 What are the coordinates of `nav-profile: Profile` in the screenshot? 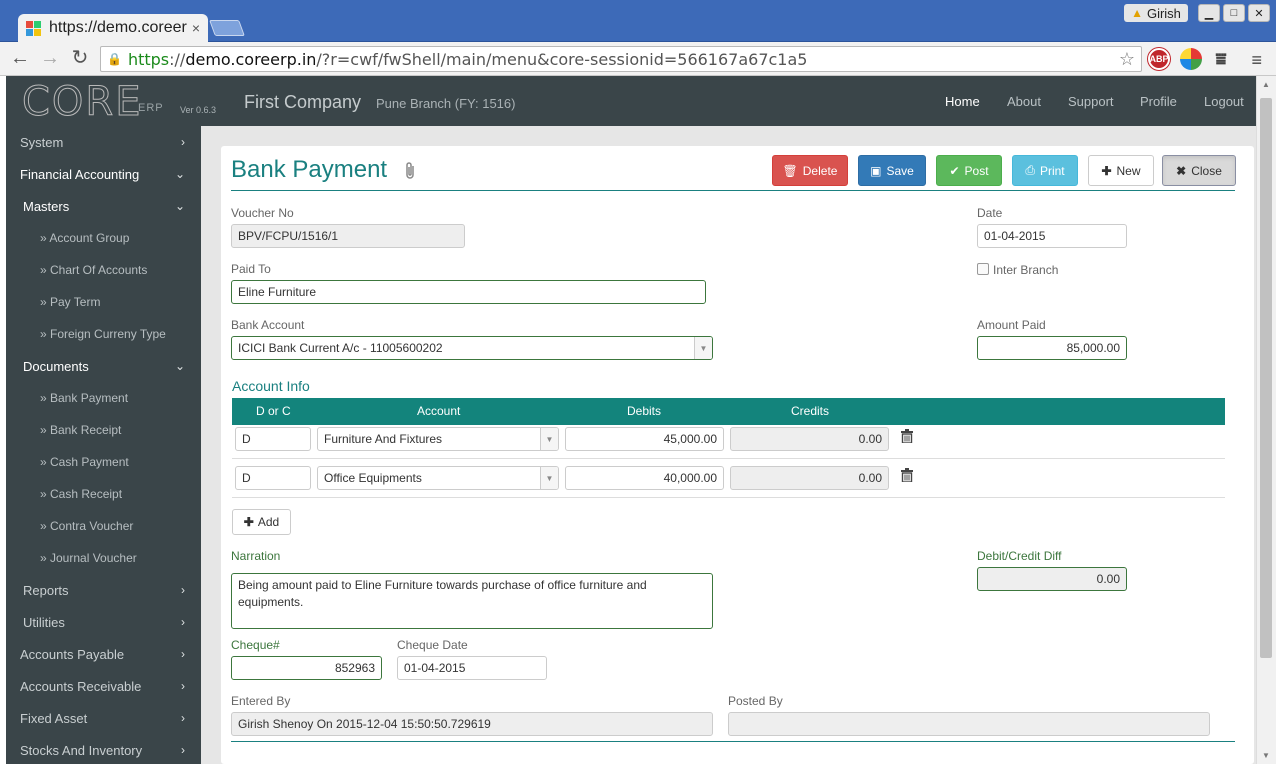 It's located at (1158, 101).